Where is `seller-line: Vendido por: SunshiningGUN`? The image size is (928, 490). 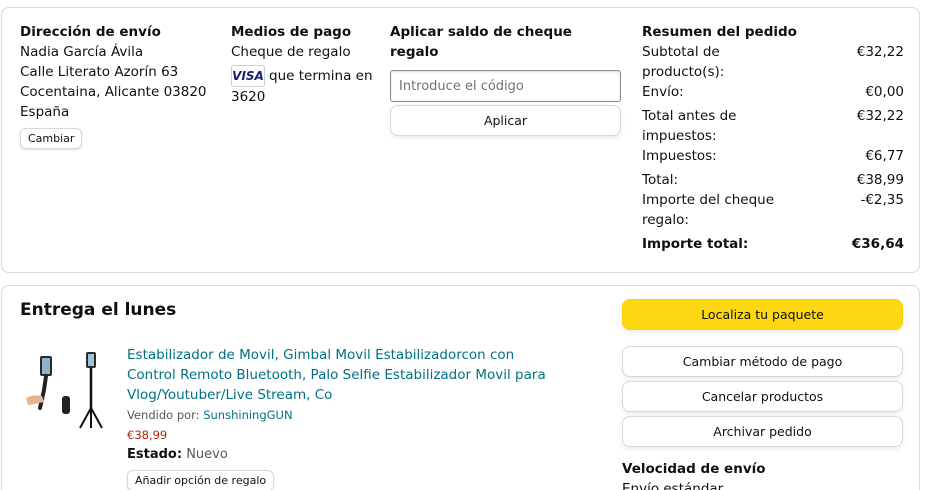 seller-line: Vendido por: SunshiningGUN is located at coordinates (347, 415).